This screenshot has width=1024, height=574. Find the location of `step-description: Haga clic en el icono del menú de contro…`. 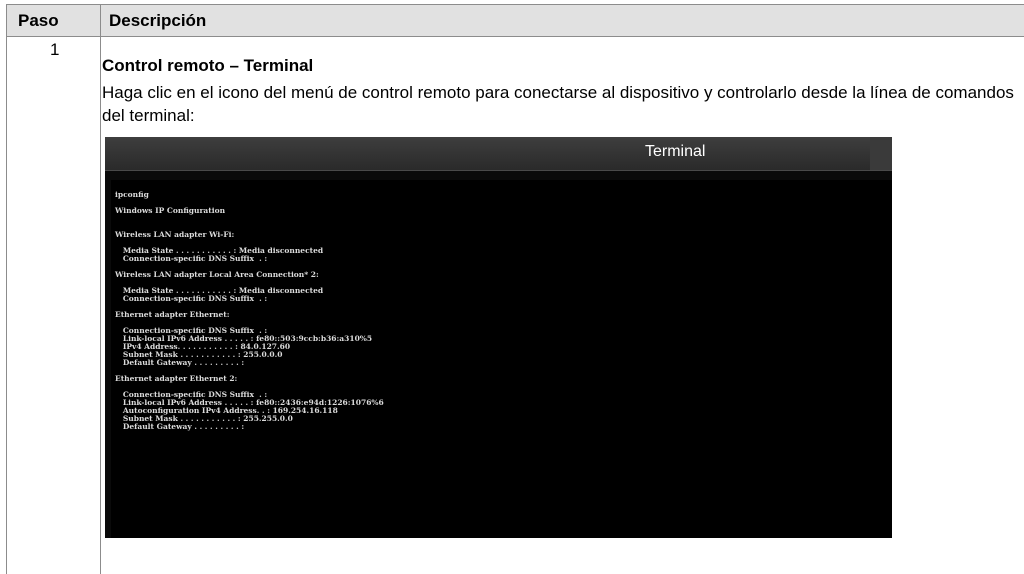

step-description: Haga clic en el icono del menú de contro… is located at coordinates (558, 104).